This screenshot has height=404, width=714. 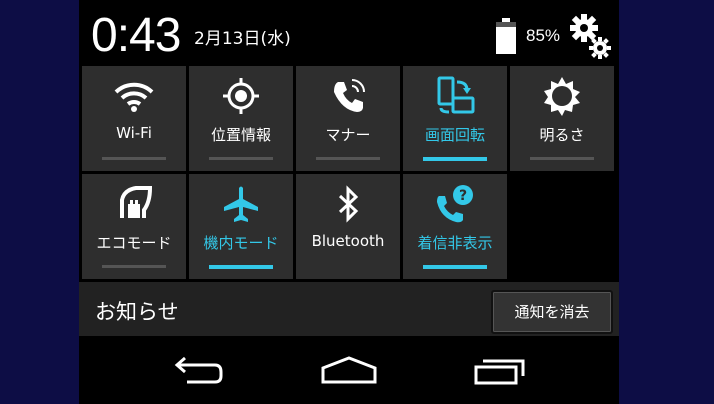 I want to click on eco-mode-icon, so click(x=136, y=202).